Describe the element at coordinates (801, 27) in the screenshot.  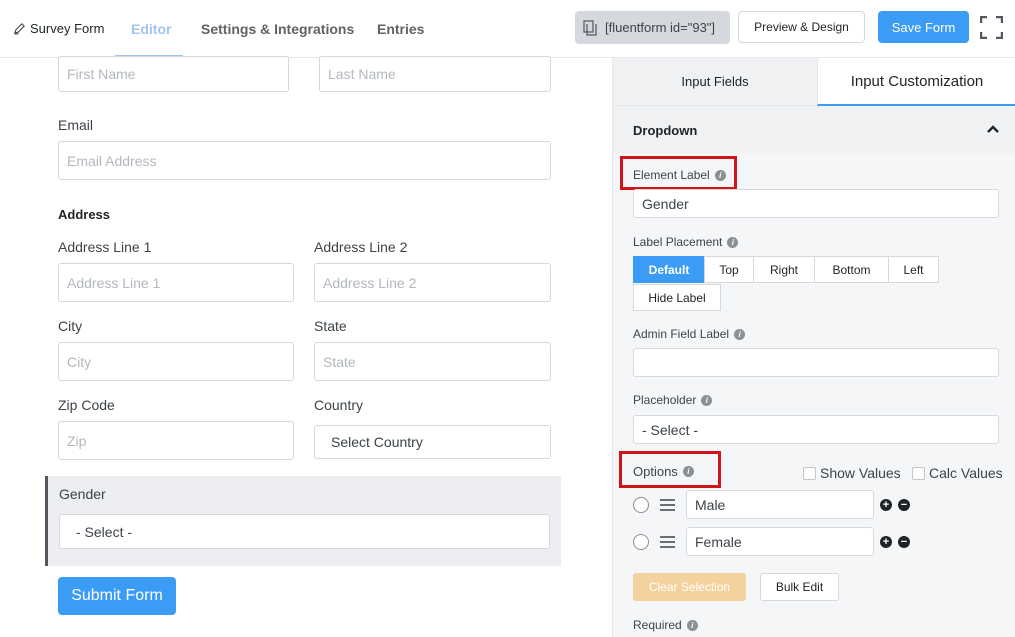
I see `preview-design-button: Preview & Design` at that location.